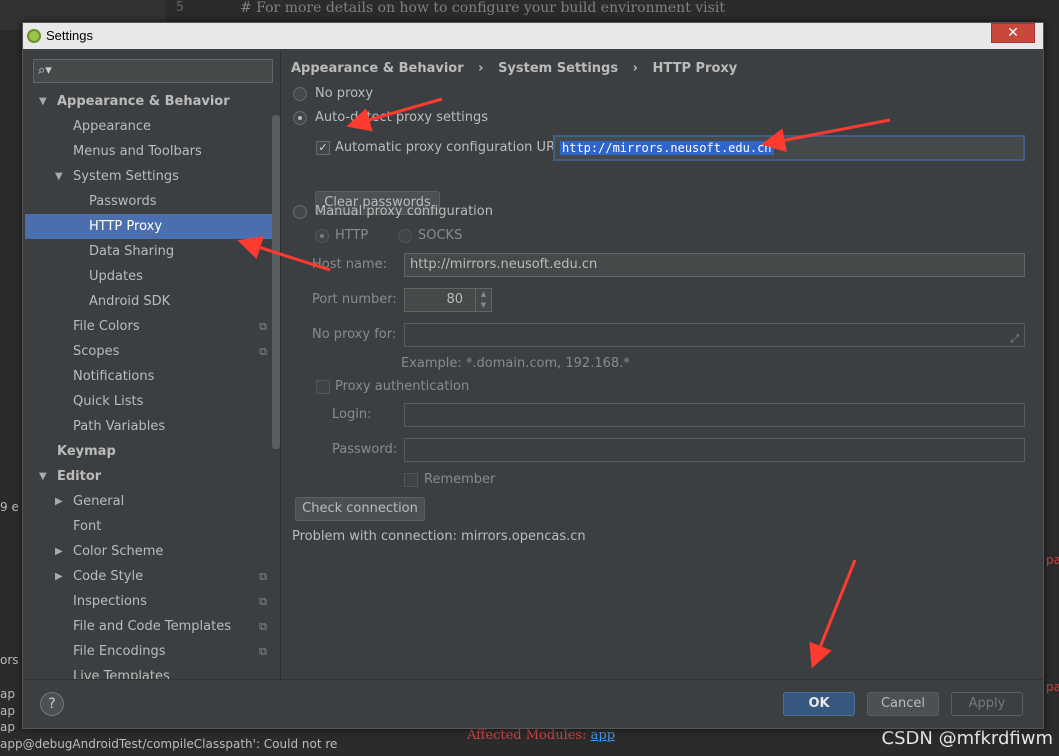 The image size is (1059, 756). What do you see at coordinates (603, 735) in the screenshot?
I see `affected-link: app` at bounding box center [603, 735].